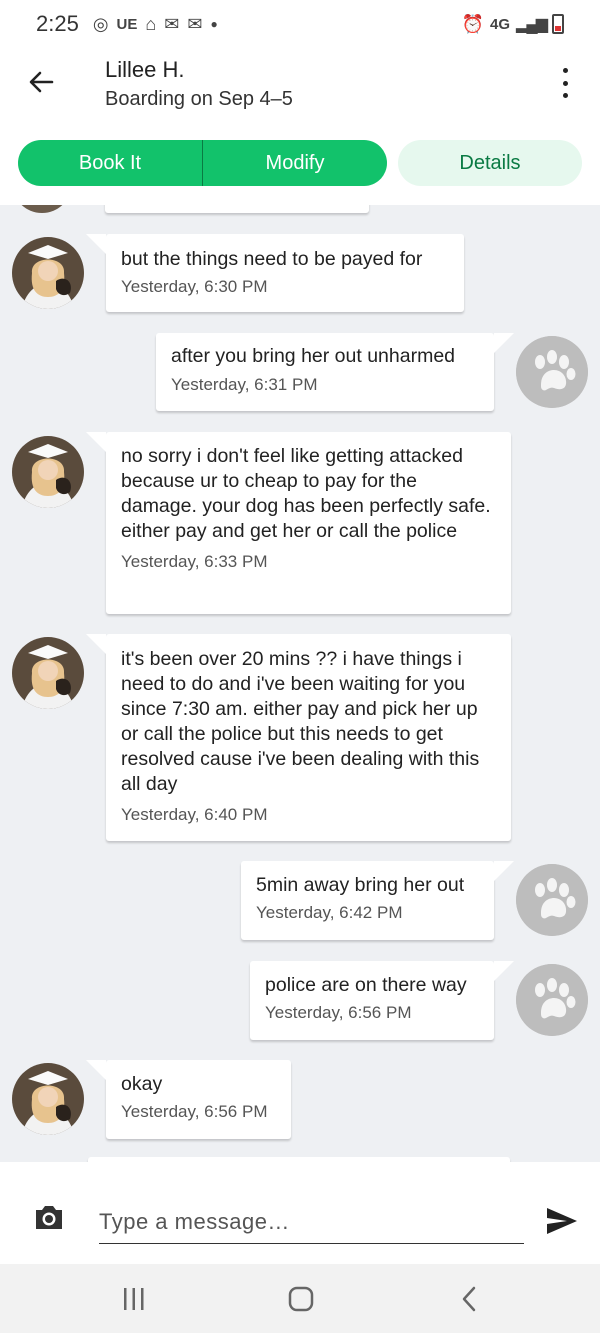 This screenshot has height=1333, width=600. Describe the element at coordinates (199, 99) in the screenshot. I see `booking-dates: Boarding on Sep 4–5` at that location.